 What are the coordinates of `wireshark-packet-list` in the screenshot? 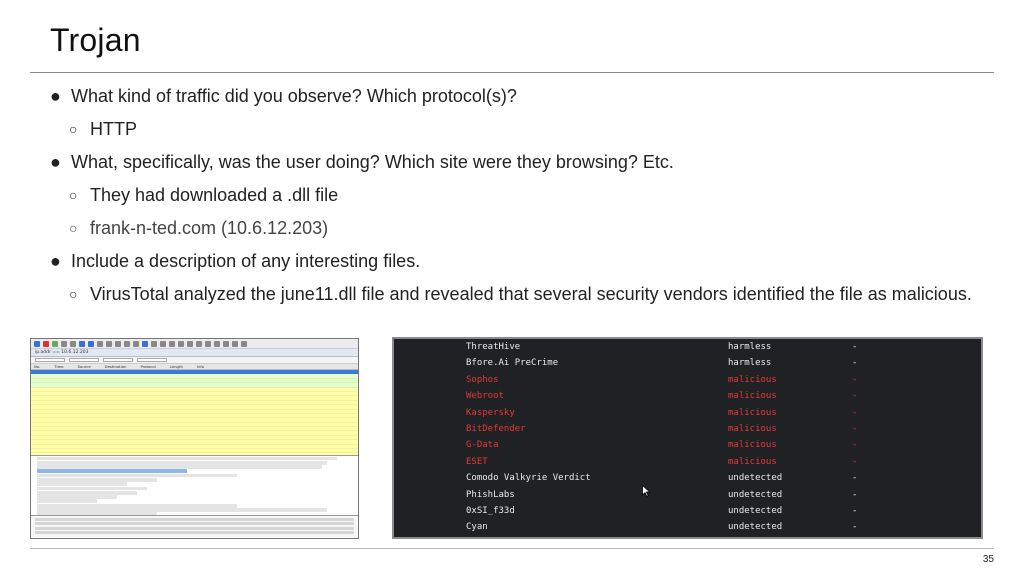 It's located at (194, 412).